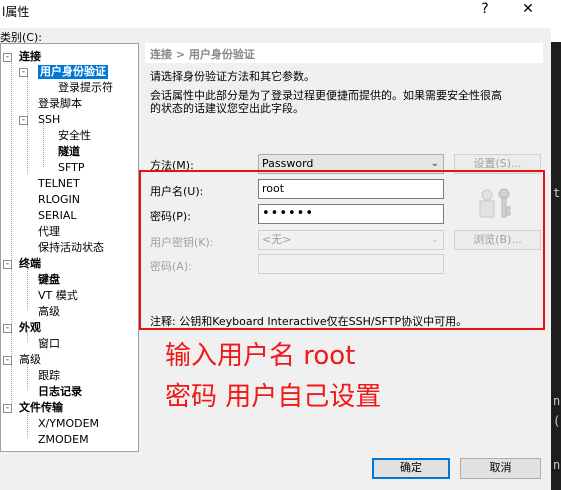 The height and width of the screenshot is (490, 561). Describe the element at coordinates (49, 232) in the screenshot. I see `tree-item: 代理` at that location.